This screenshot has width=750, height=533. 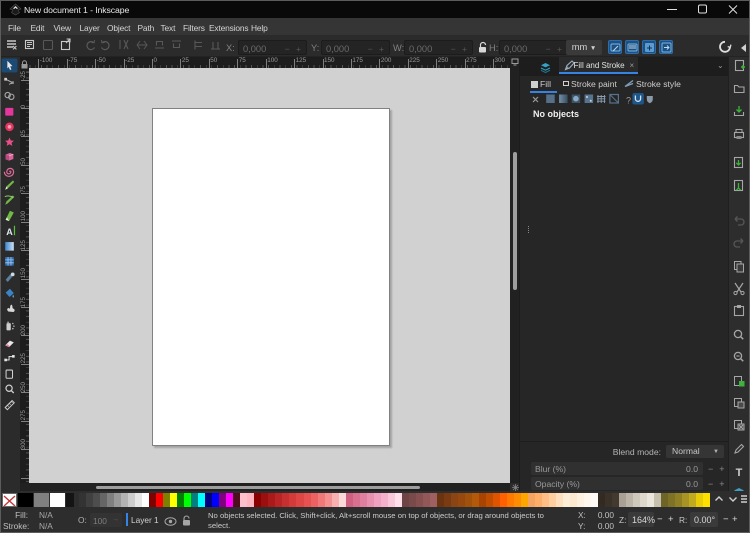 I want to click on svg-text: T, so click(x=739, y=473).